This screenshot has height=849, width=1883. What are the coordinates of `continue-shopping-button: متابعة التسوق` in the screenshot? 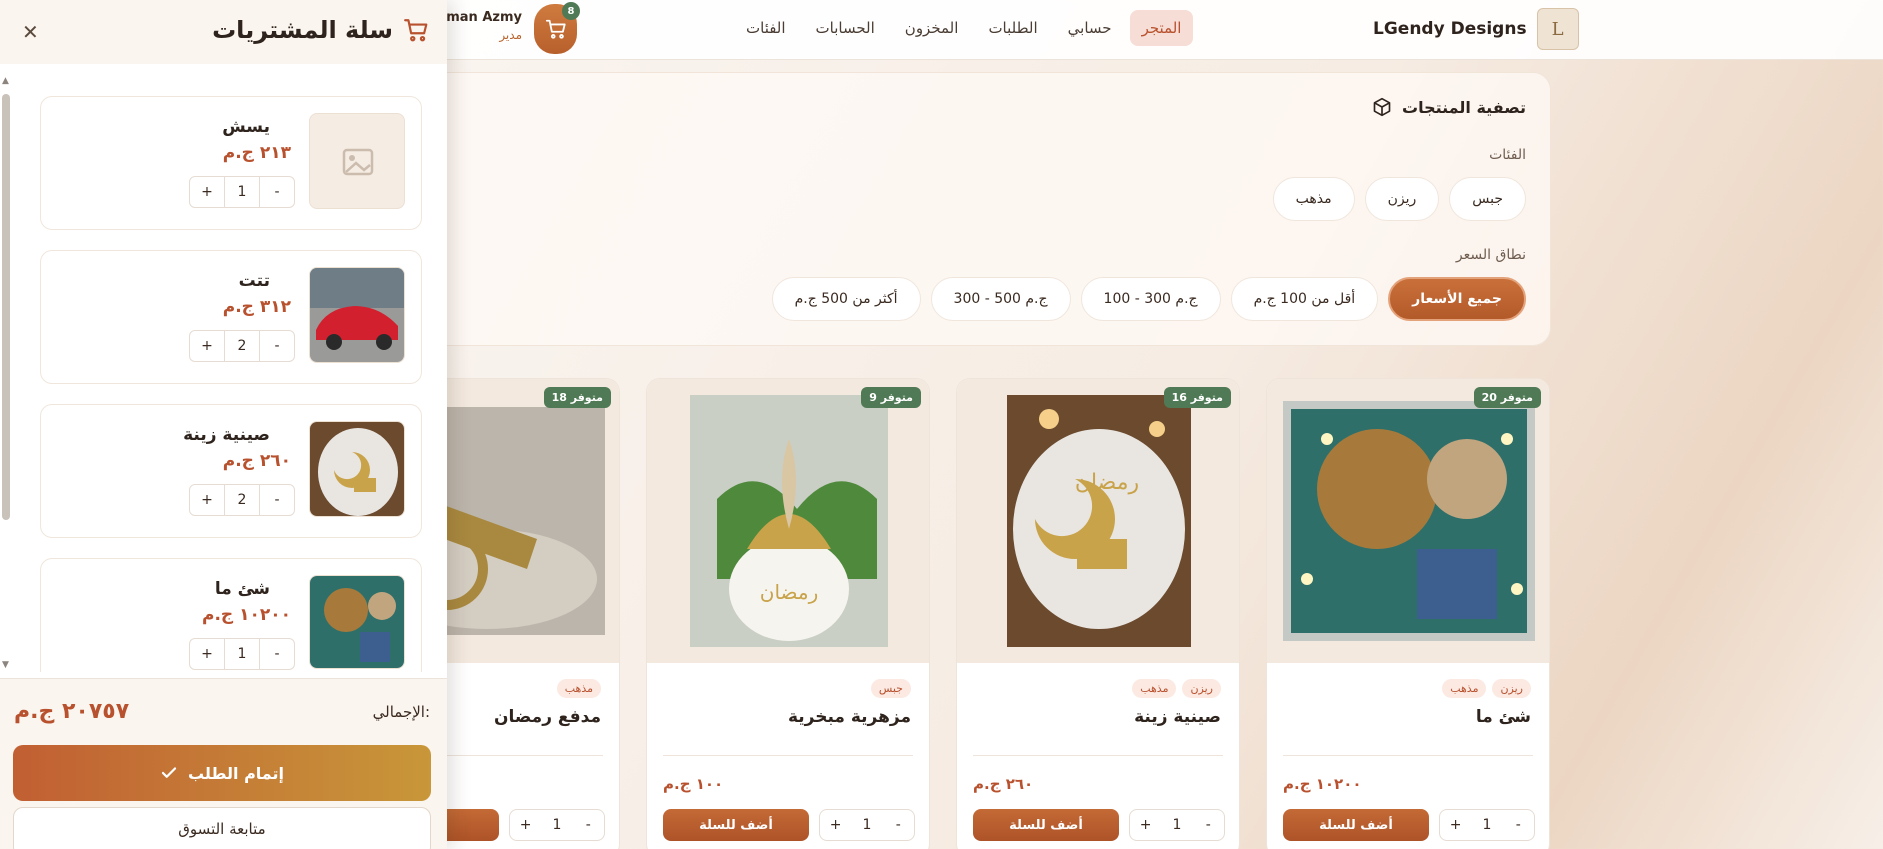 It's located at (222, 828).